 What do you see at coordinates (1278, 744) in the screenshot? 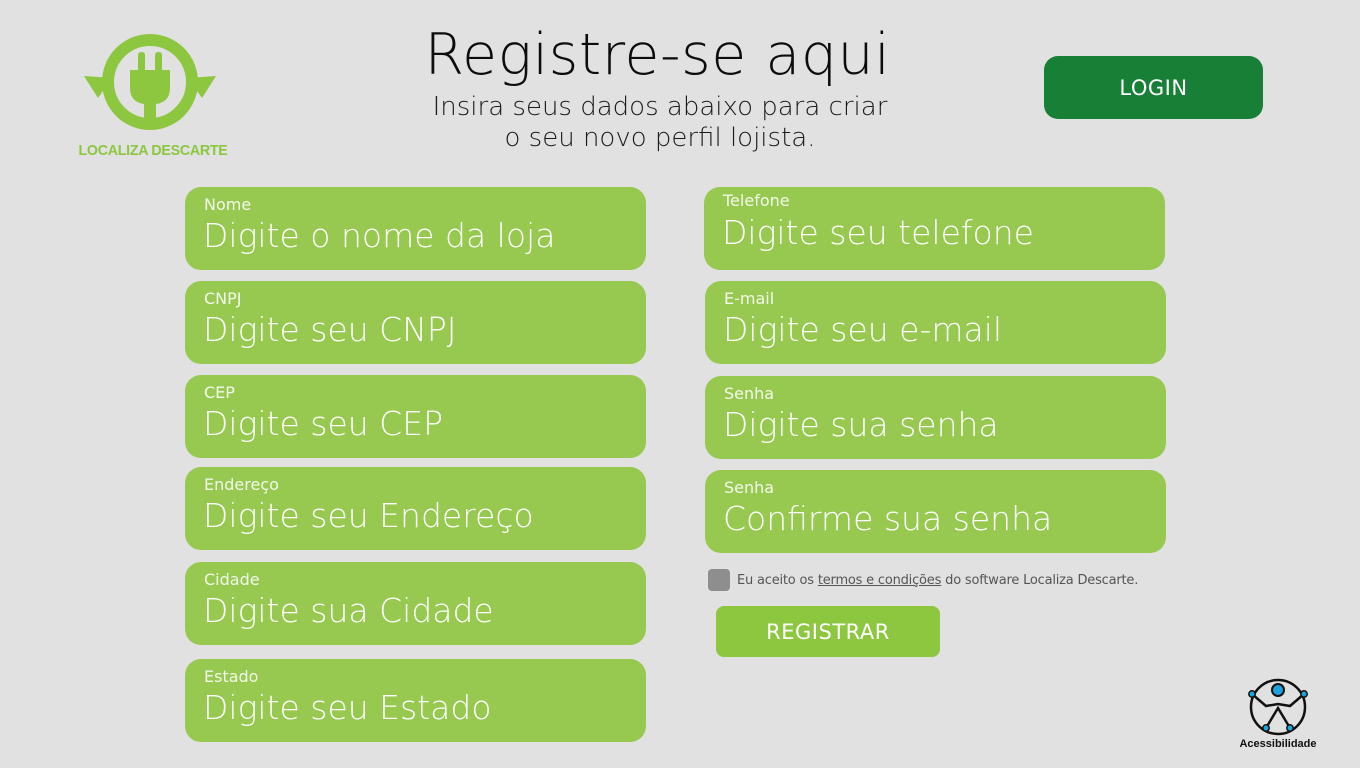
I see `accessibility-label: Acessibilidade` at bounding box center [1278, 744].